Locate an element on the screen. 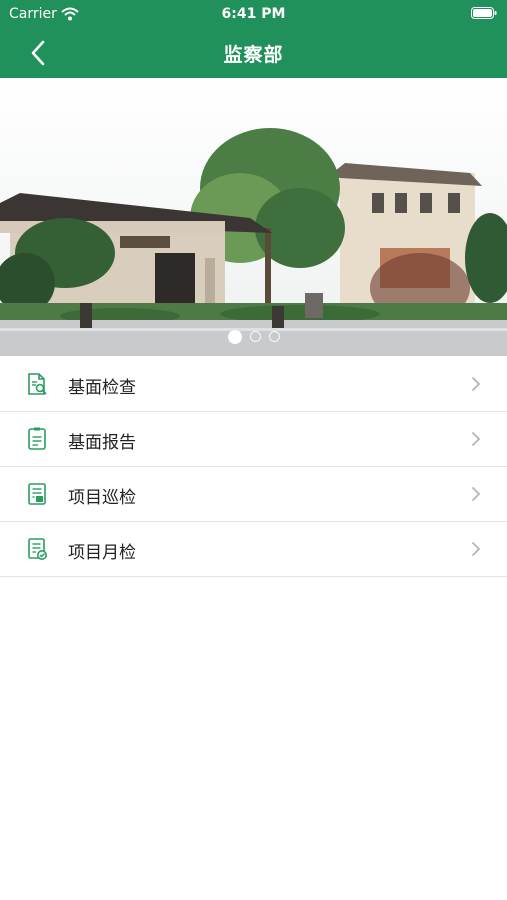  inspection-search-icon is located at coordinates (37, 384).